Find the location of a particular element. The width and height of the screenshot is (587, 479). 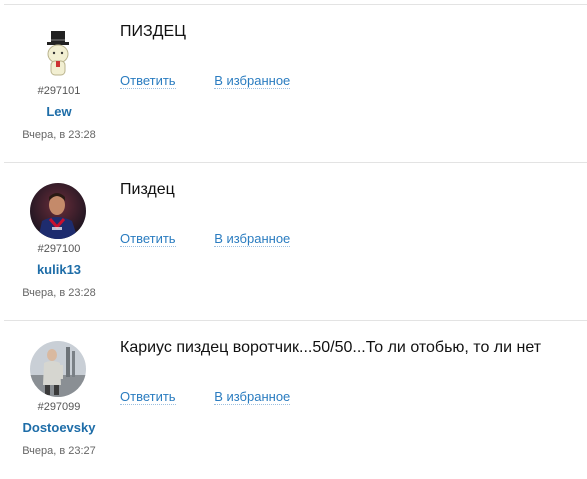

username-link: Dostoevsky is located at coordinates (59, 427).